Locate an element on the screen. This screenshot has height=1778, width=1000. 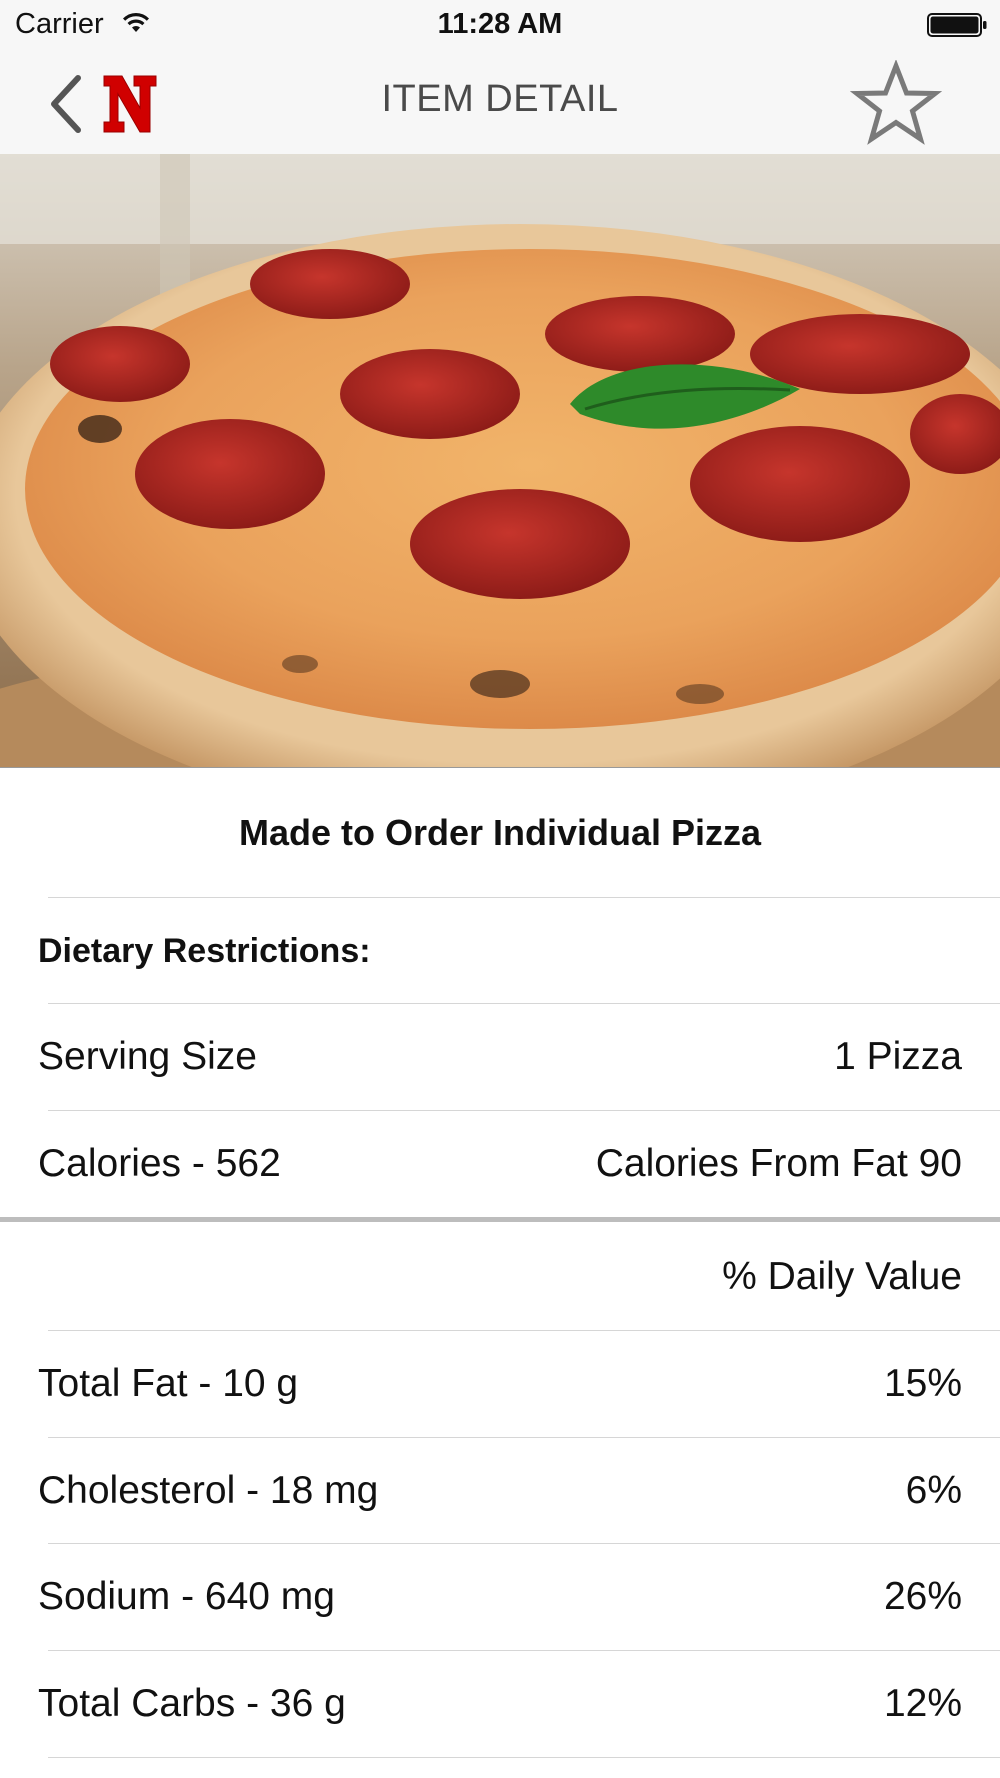
serving-size-value: 1 Pizza is located at coordinates (898, 1056).